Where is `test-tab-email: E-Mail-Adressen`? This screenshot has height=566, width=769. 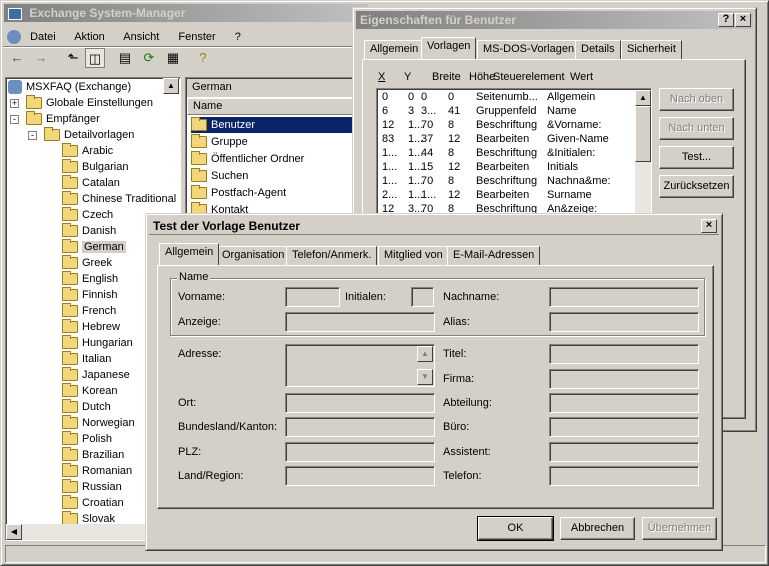
test-tab-email: E-Mail-Adressen is located at coordinates (494, 255).